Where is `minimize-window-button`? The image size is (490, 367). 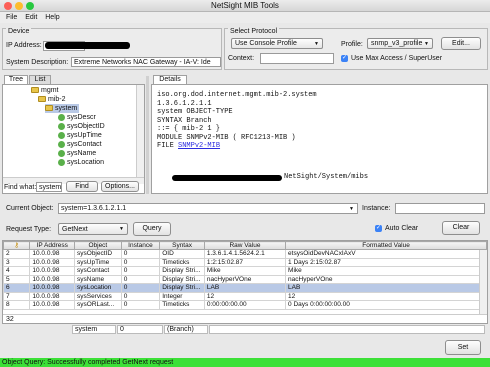 minimize-window-button is located at coordinates (19, 6).